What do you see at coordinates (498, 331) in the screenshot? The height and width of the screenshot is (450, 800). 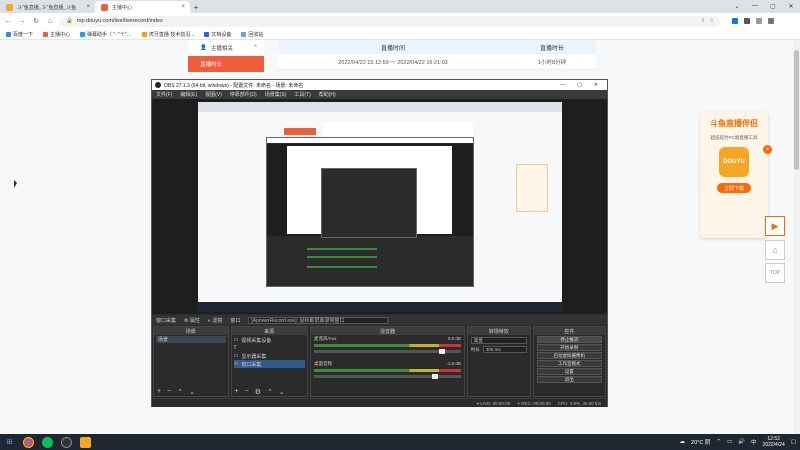 I see `dock-title: 转场特效` at bounding box center [498, 331].